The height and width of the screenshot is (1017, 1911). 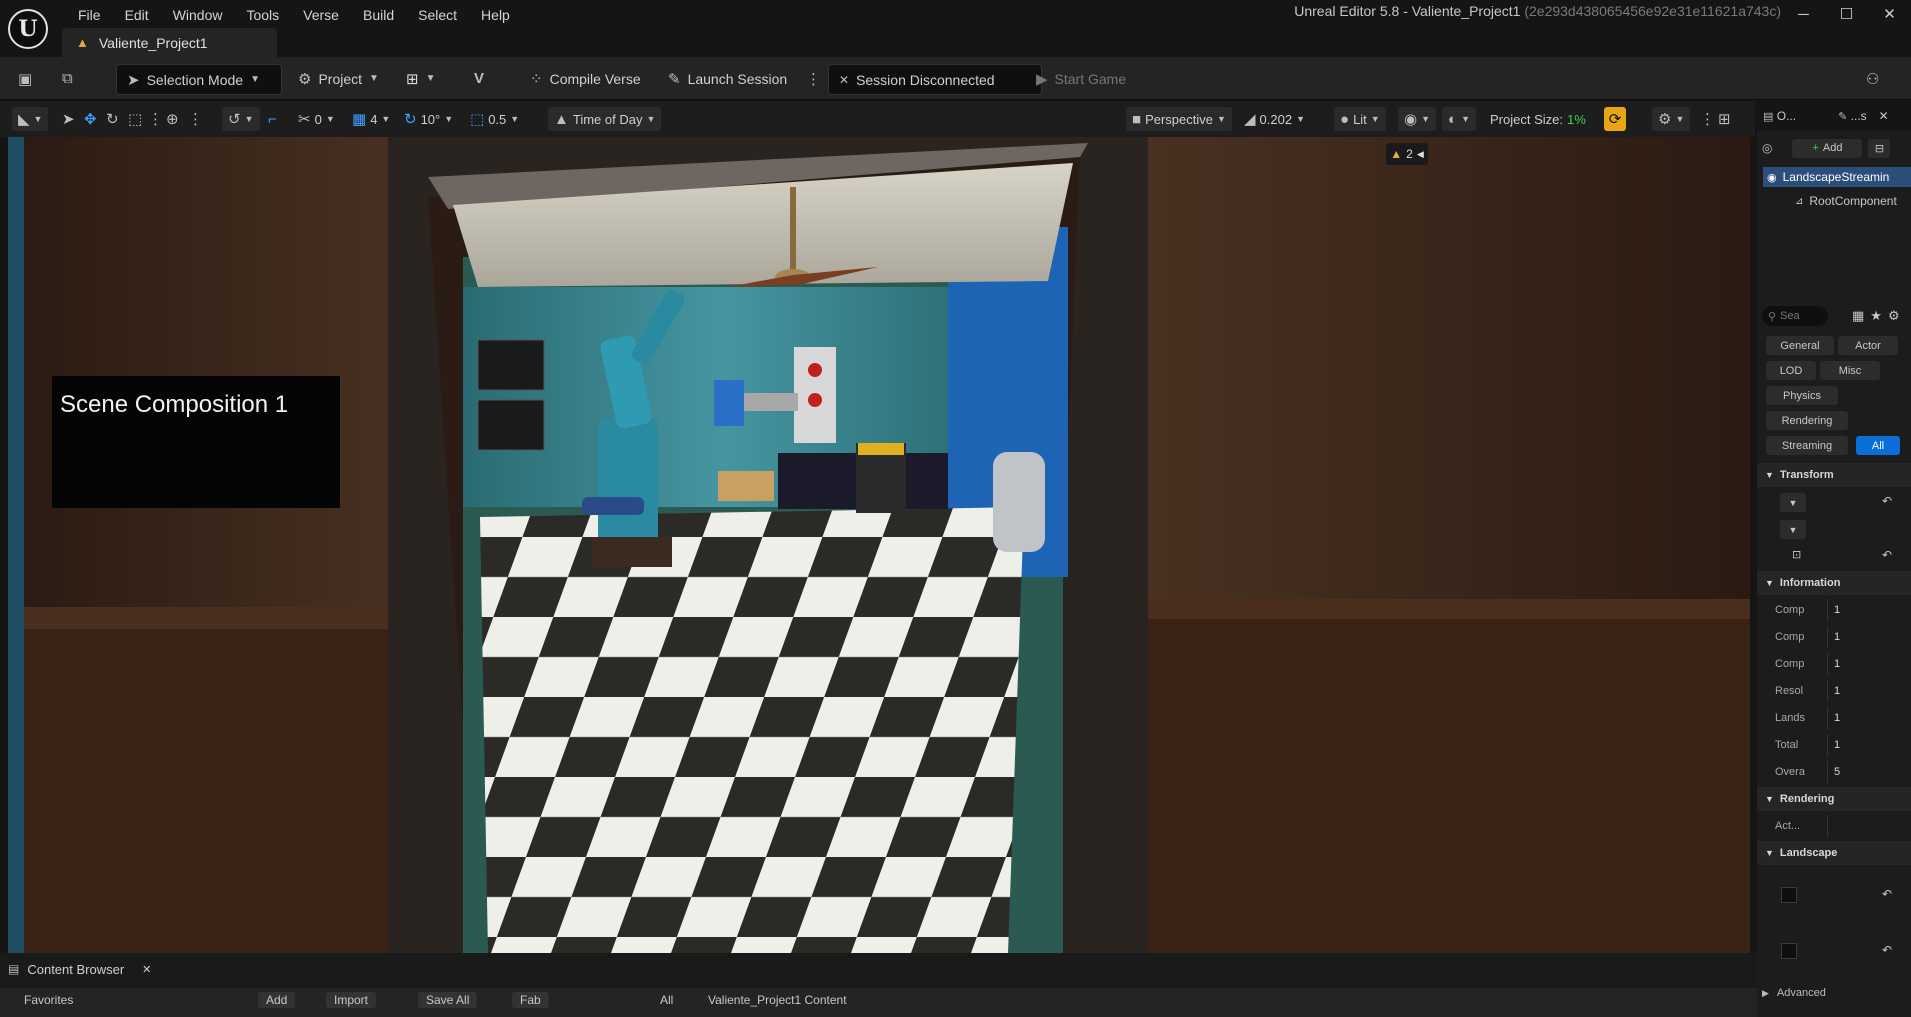 I want to click on selection-mode-dropdown: ➤ Selection Mode ▼, so click(x=199, y=79).